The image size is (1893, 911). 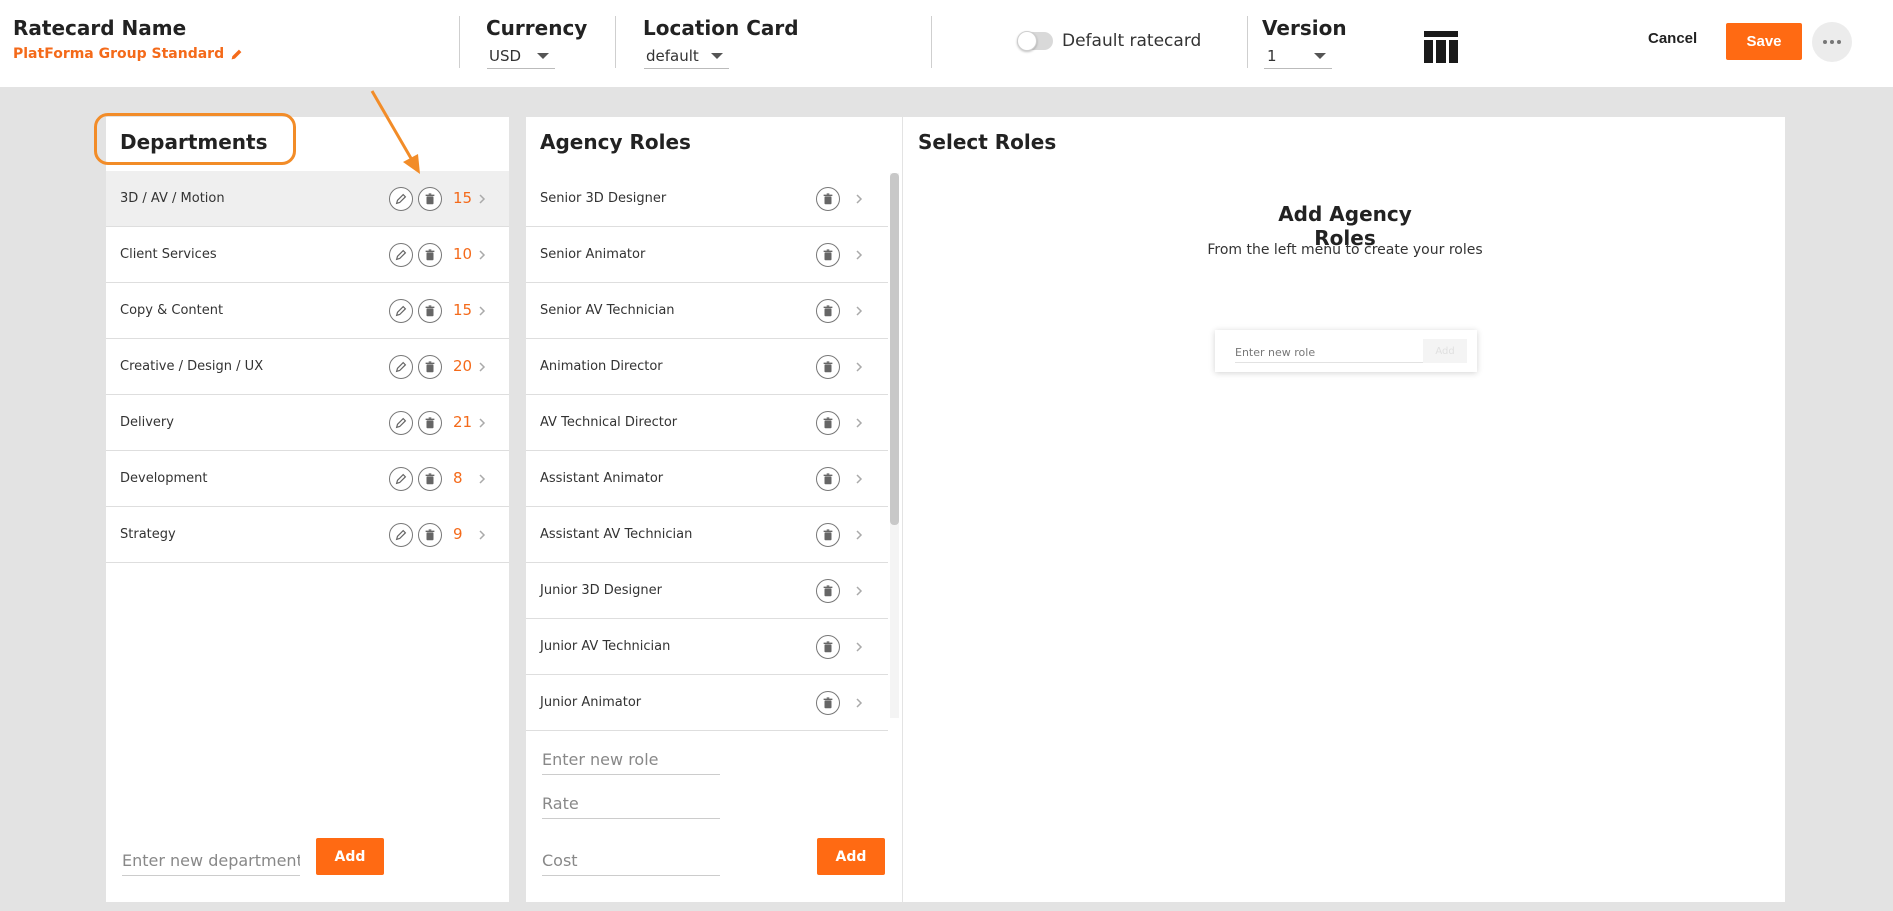 What do you see at coordinates (148, 534) in the screenshot?
I see `department-label: Strategy` at bounding box center [148, 534].